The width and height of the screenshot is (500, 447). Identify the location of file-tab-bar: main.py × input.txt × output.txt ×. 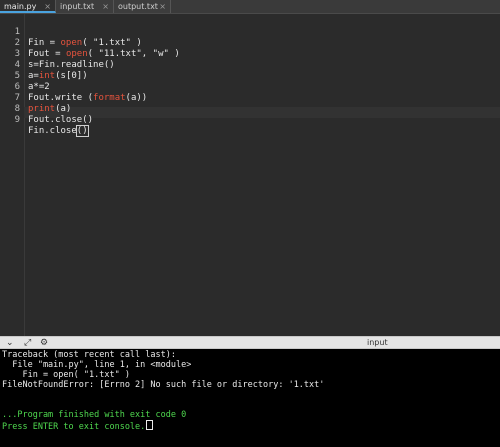
(250, 7).